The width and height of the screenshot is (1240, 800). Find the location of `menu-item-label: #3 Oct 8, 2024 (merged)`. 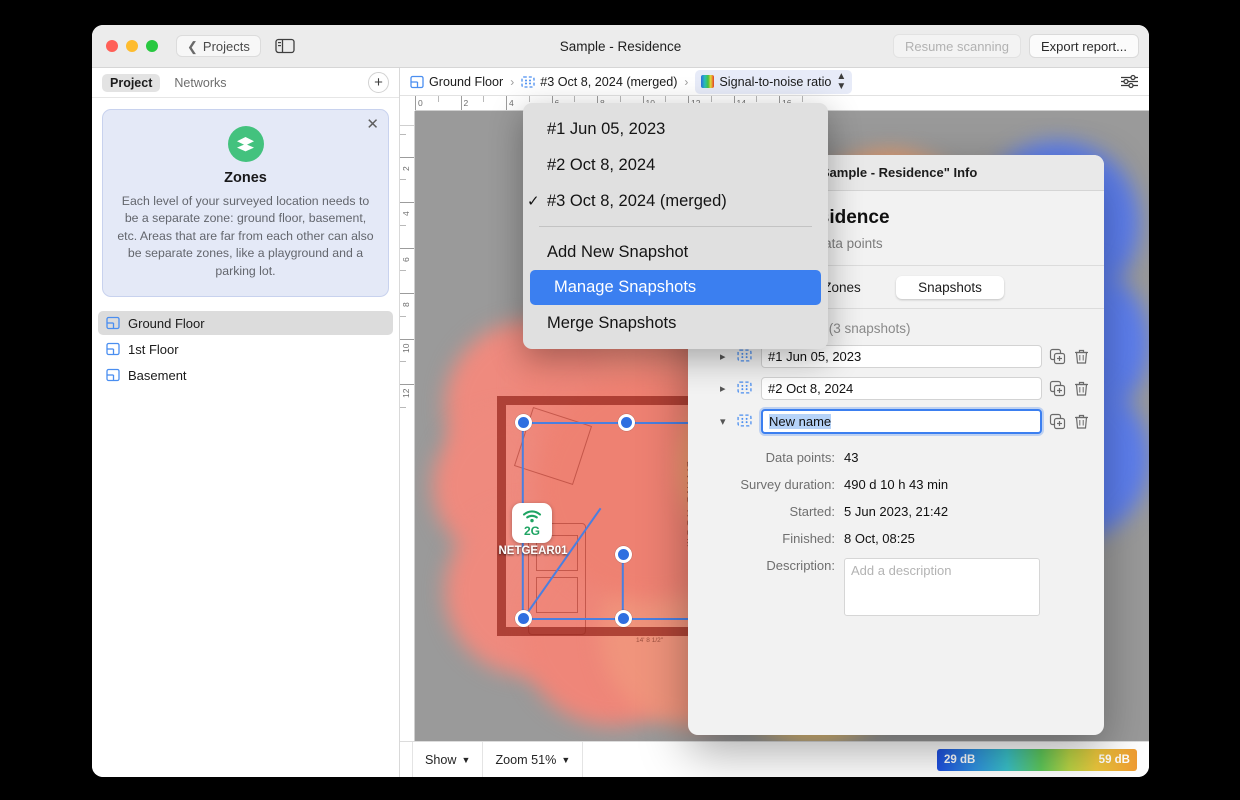

menu-item-label: #3 Oct 8, 2024 (merged) is located at coordinates (637, 200).